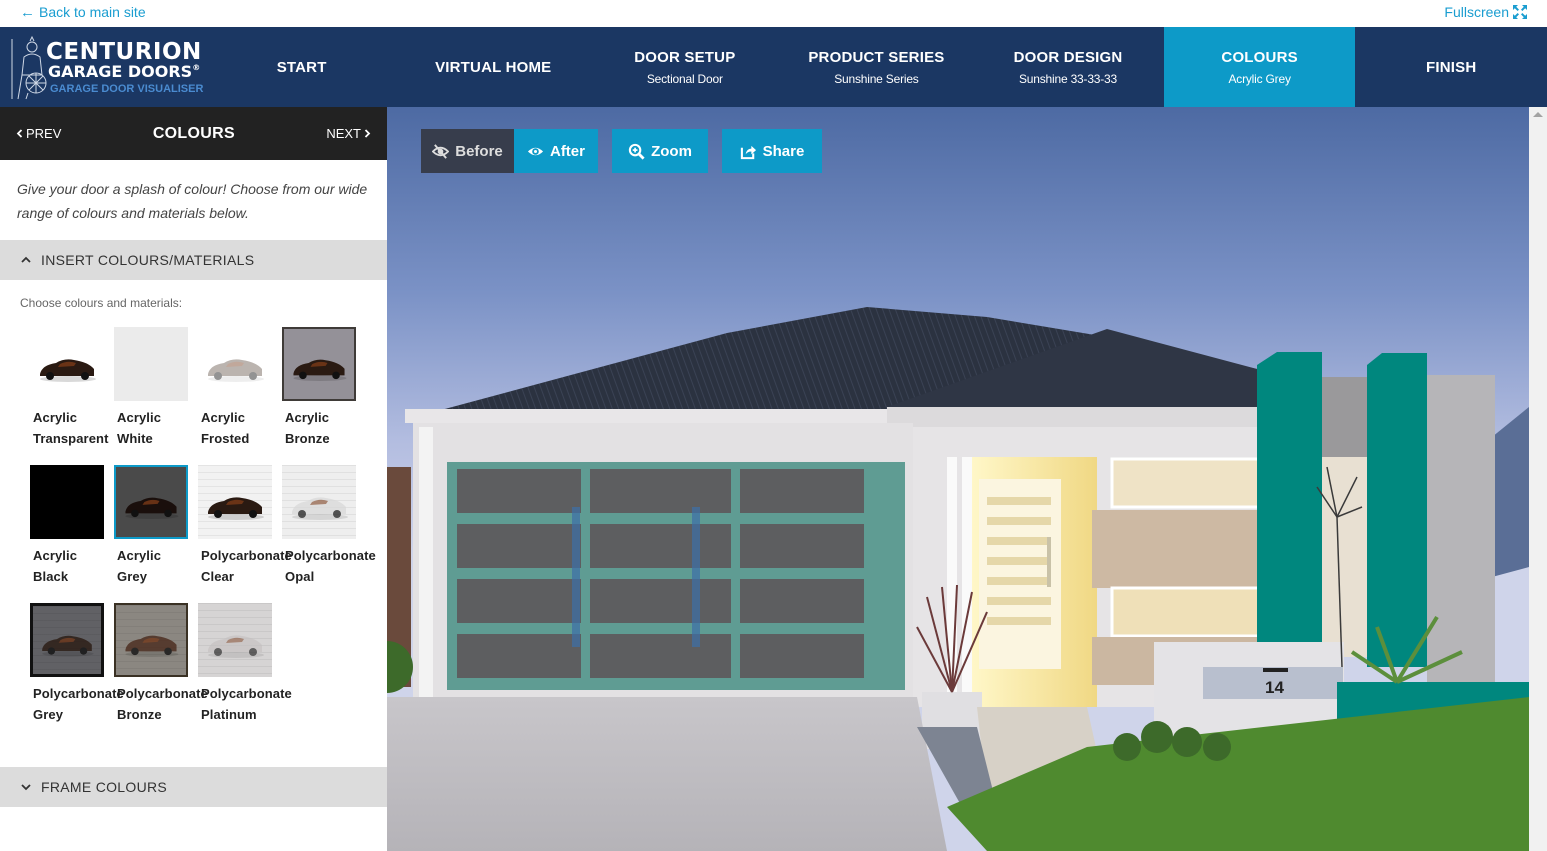  Describe the element at coordinates (135, 438) in the screenshot. I see `material-colour: White` at that location.